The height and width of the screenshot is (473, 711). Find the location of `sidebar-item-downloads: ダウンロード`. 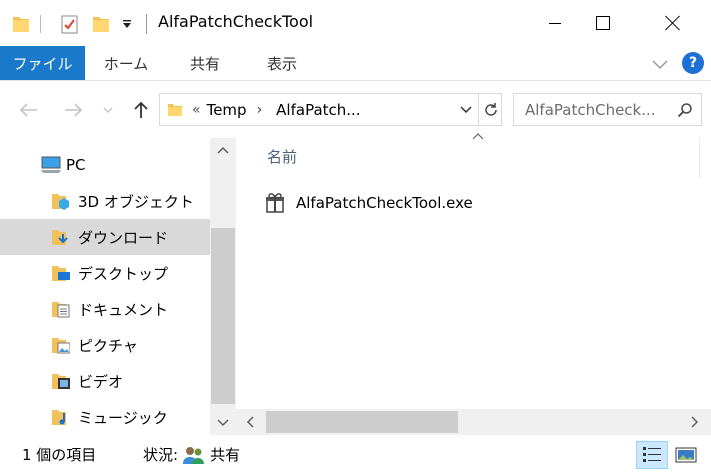

sidebar-item-downloads: ダウンロード is located at coordinates (105, 237).